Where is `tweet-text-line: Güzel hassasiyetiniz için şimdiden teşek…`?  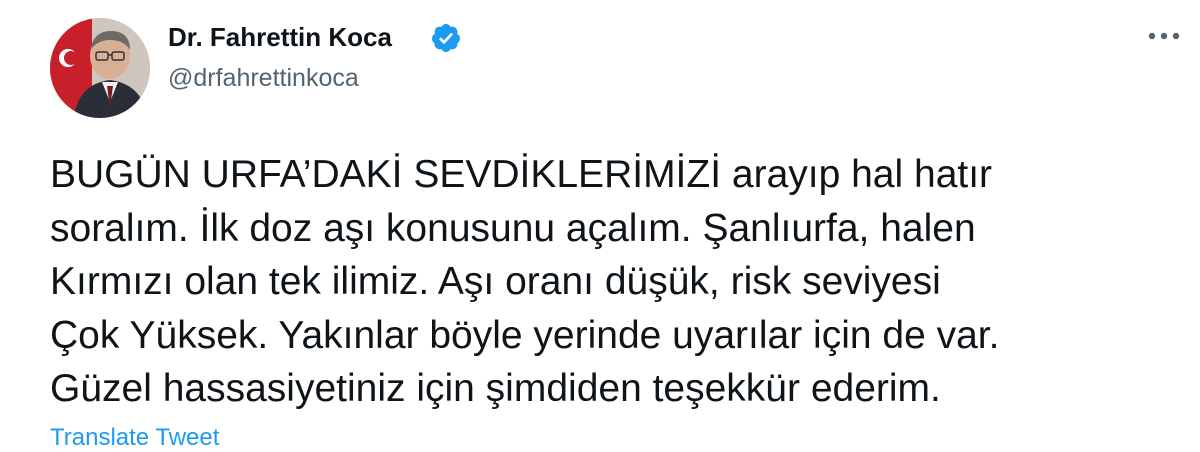
tweet-text-line: Güzel hassasiyetiniz için şimdiden teşek… is located at coordinates (495, 388).